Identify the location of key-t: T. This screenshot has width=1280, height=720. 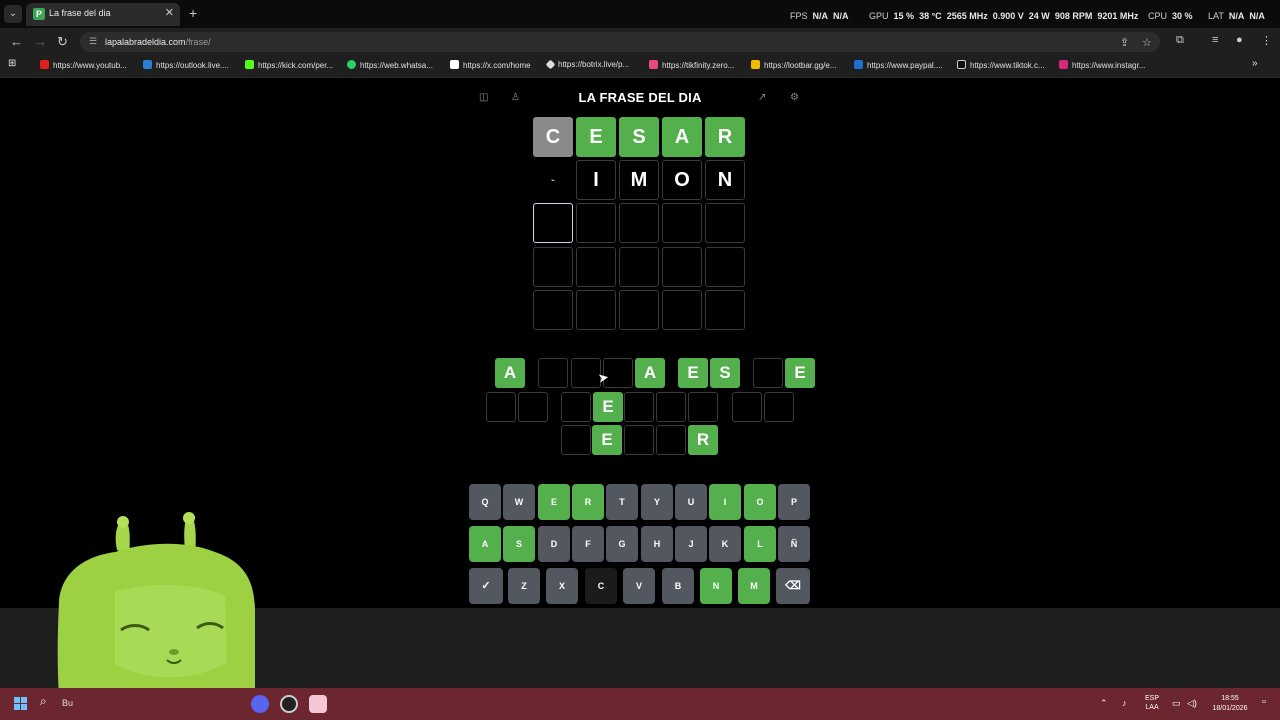
(622, 502).